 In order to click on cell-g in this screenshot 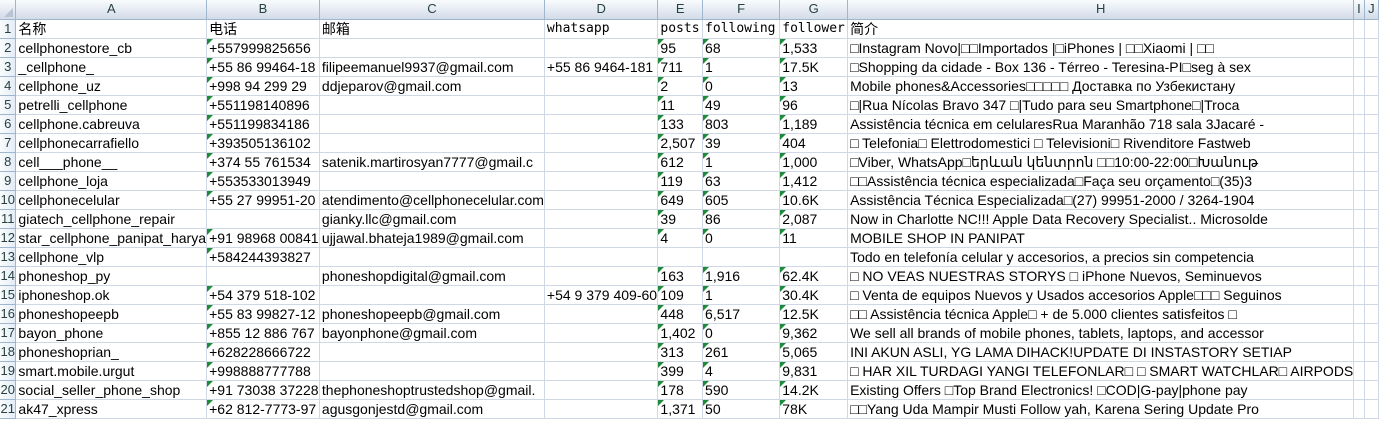, I will do `click(814, 257)`.